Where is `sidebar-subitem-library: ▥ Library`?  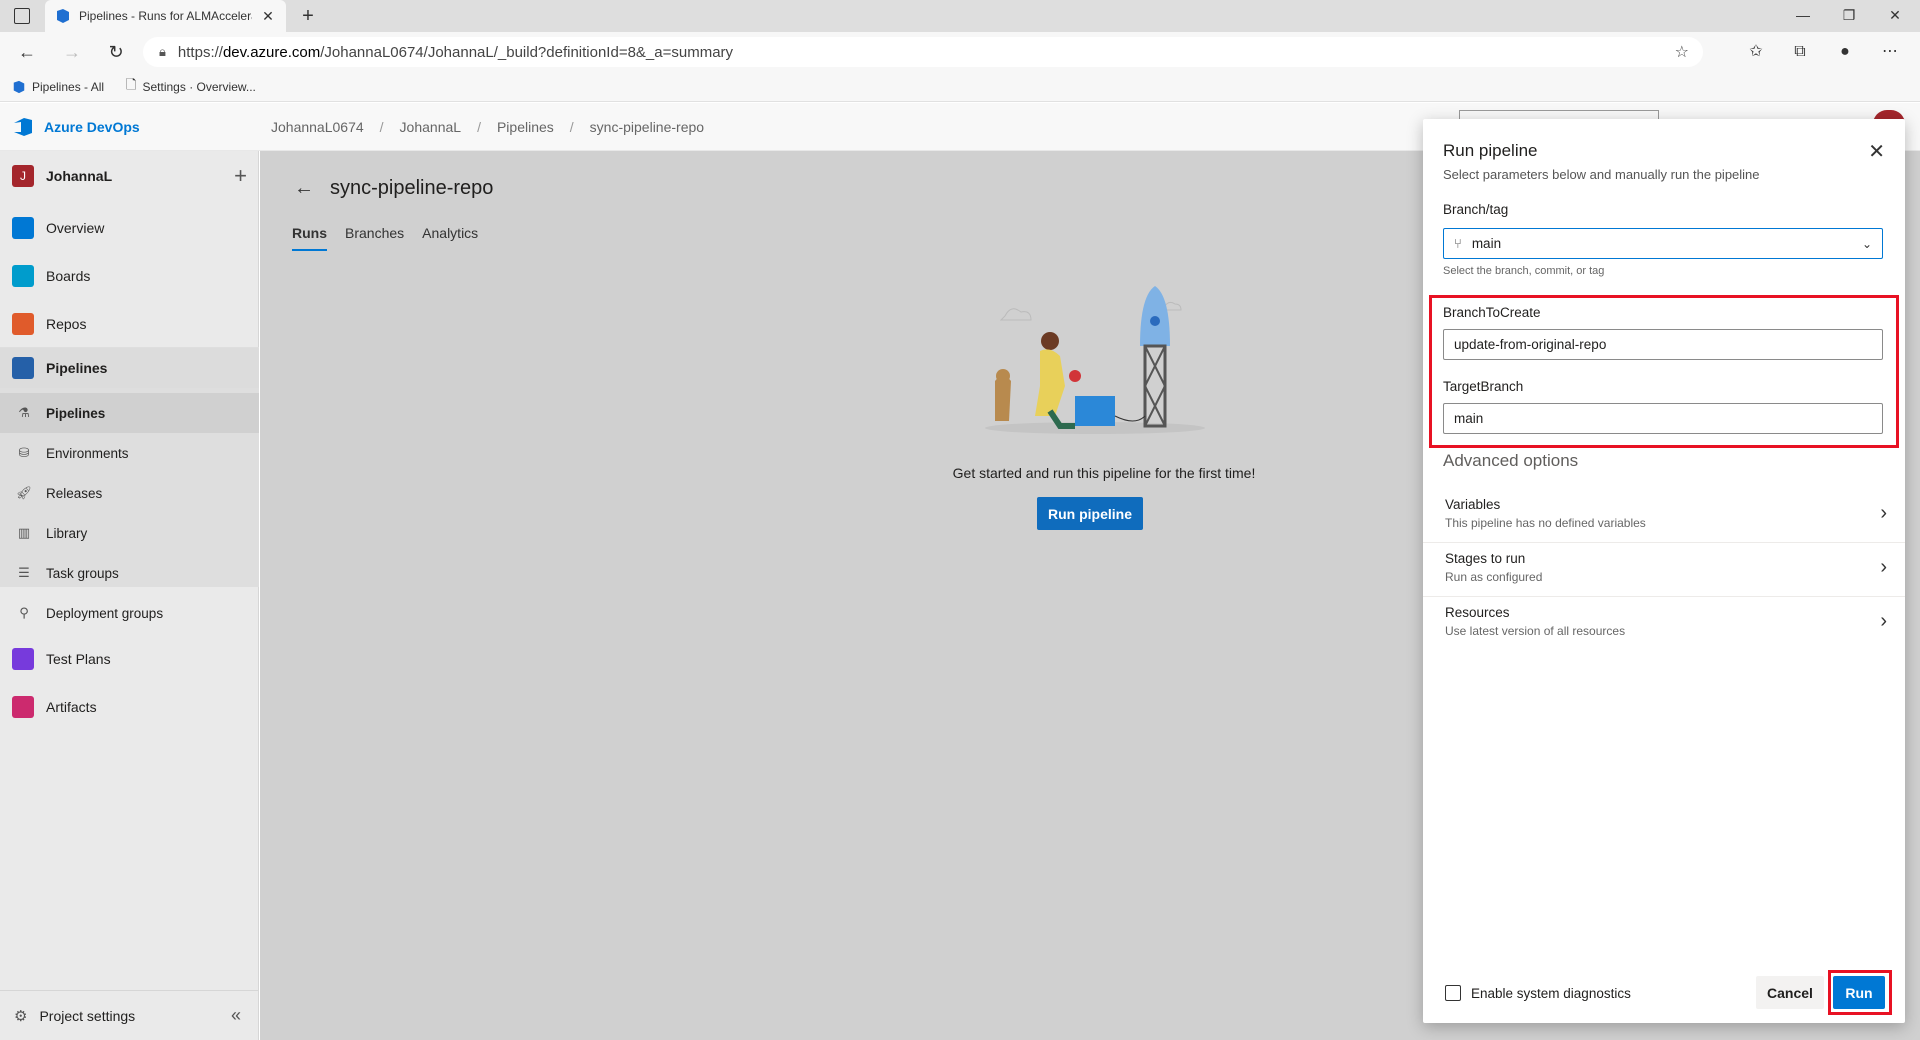
sidebar-subitem-library: ▥ Library is located at coordinates (129, 533).